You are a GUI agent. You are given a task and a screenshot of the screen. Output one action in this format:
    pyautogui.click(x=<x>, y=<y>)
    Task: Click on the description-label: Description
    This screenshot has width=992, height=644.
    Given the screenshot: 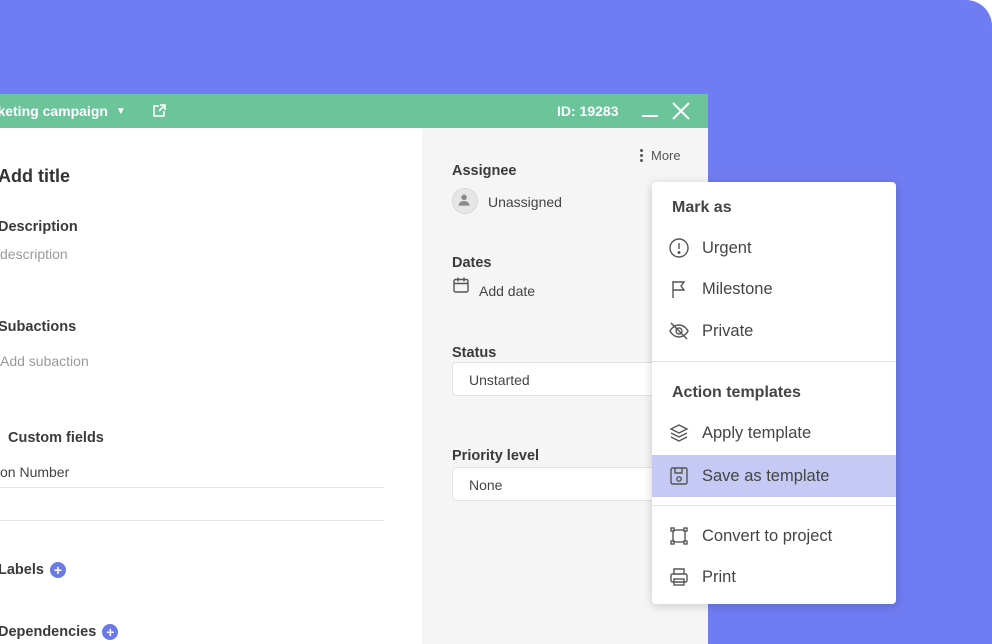 What is the action you would take?
    pyautogui.click(x=39, y=227)
    